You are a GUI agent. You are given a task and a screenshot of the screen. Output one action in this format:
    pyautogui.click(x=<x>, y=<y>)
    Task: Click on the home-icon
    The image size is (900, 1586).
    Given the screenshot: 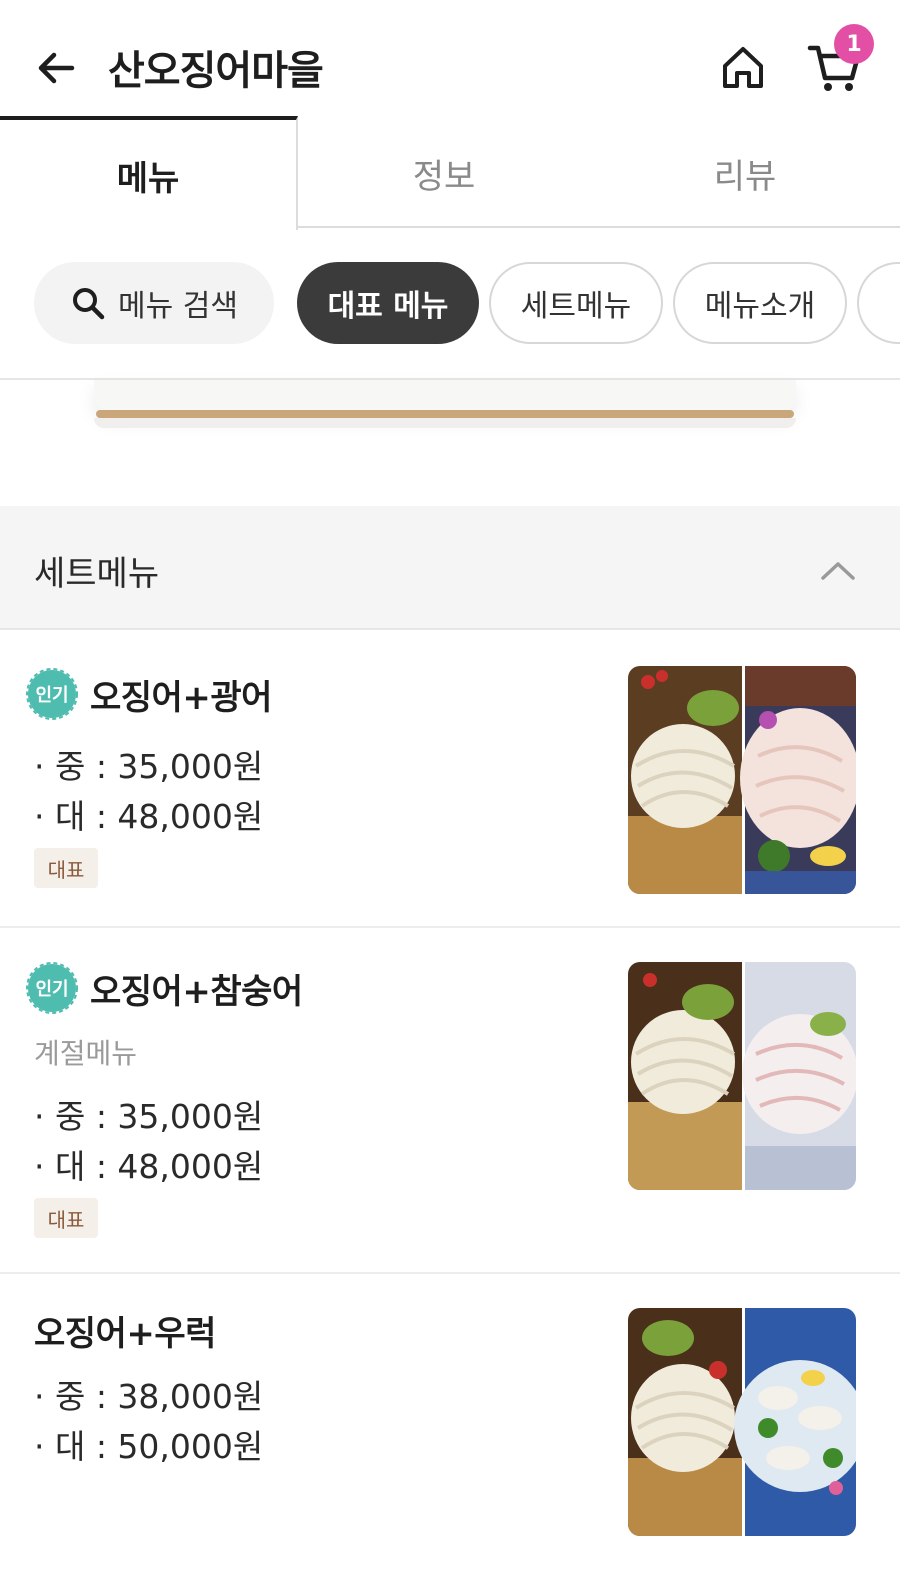 What is the action you would take?
    pyautogui.click(x=743, y=67)
    